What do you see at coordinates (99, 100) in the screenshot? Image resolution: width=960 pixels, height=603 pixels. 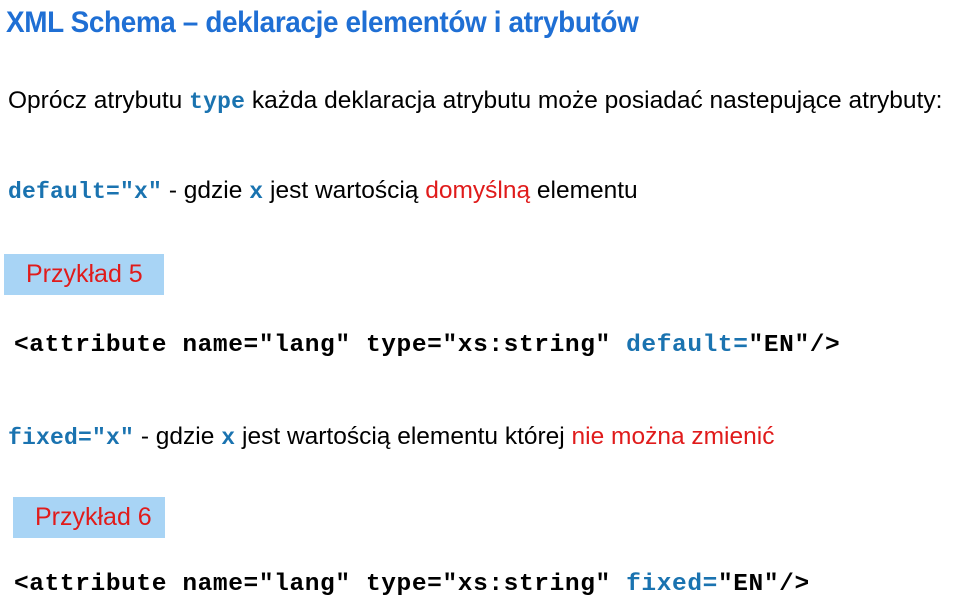 I see `intro-text-part1: Oprócz atrybutu` at bounding box center [99, 100].